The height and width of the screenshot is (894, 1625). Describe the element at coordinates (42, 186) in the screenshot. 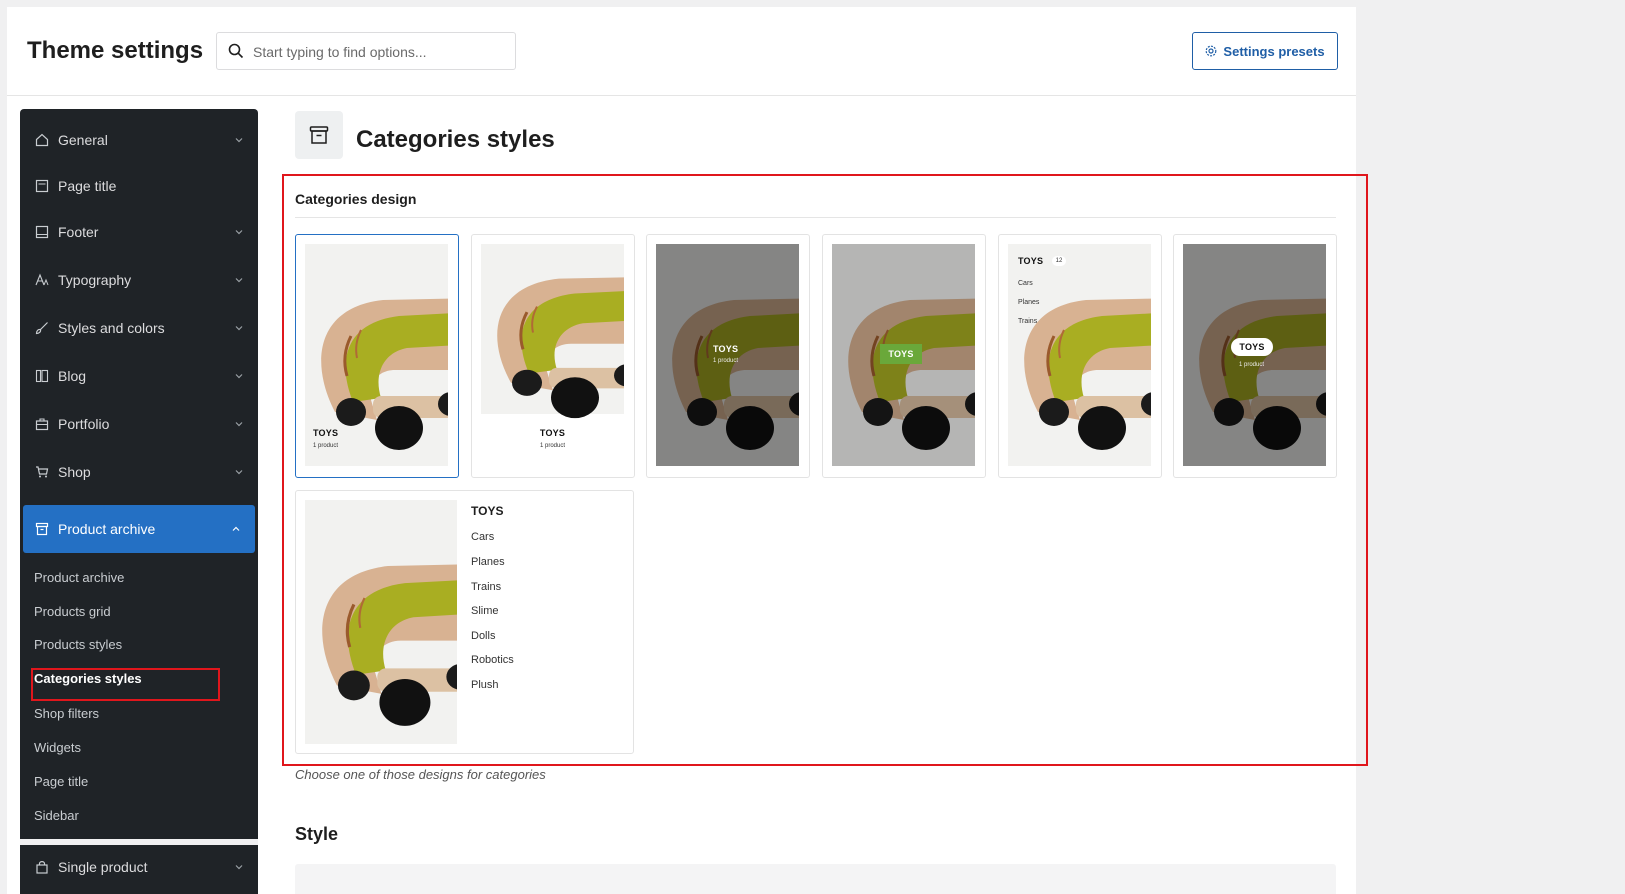

I see `page-icon` at that location.